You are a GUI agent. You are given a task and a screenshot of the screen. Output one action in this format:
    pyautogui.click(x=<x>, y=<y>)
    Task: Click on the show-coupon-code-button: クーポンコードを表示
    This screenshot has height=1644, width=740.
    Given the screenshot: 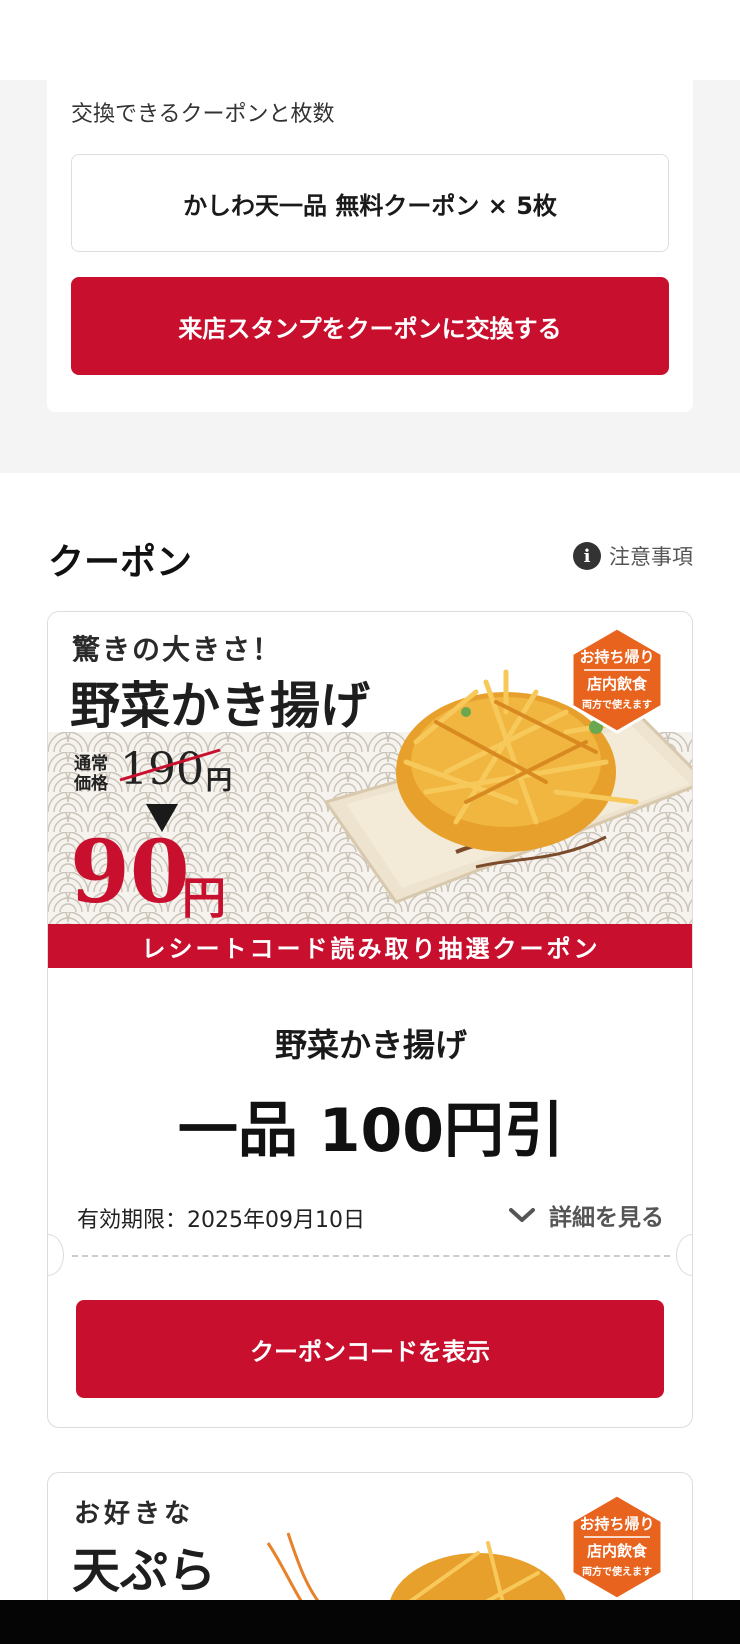 What is the action you would take?
    pyautogui.click(x=370, y=1349)
    